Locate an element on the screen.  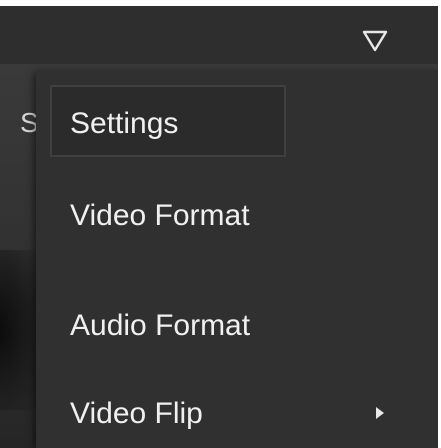
background-shadow is located at coordinates (20, 330).